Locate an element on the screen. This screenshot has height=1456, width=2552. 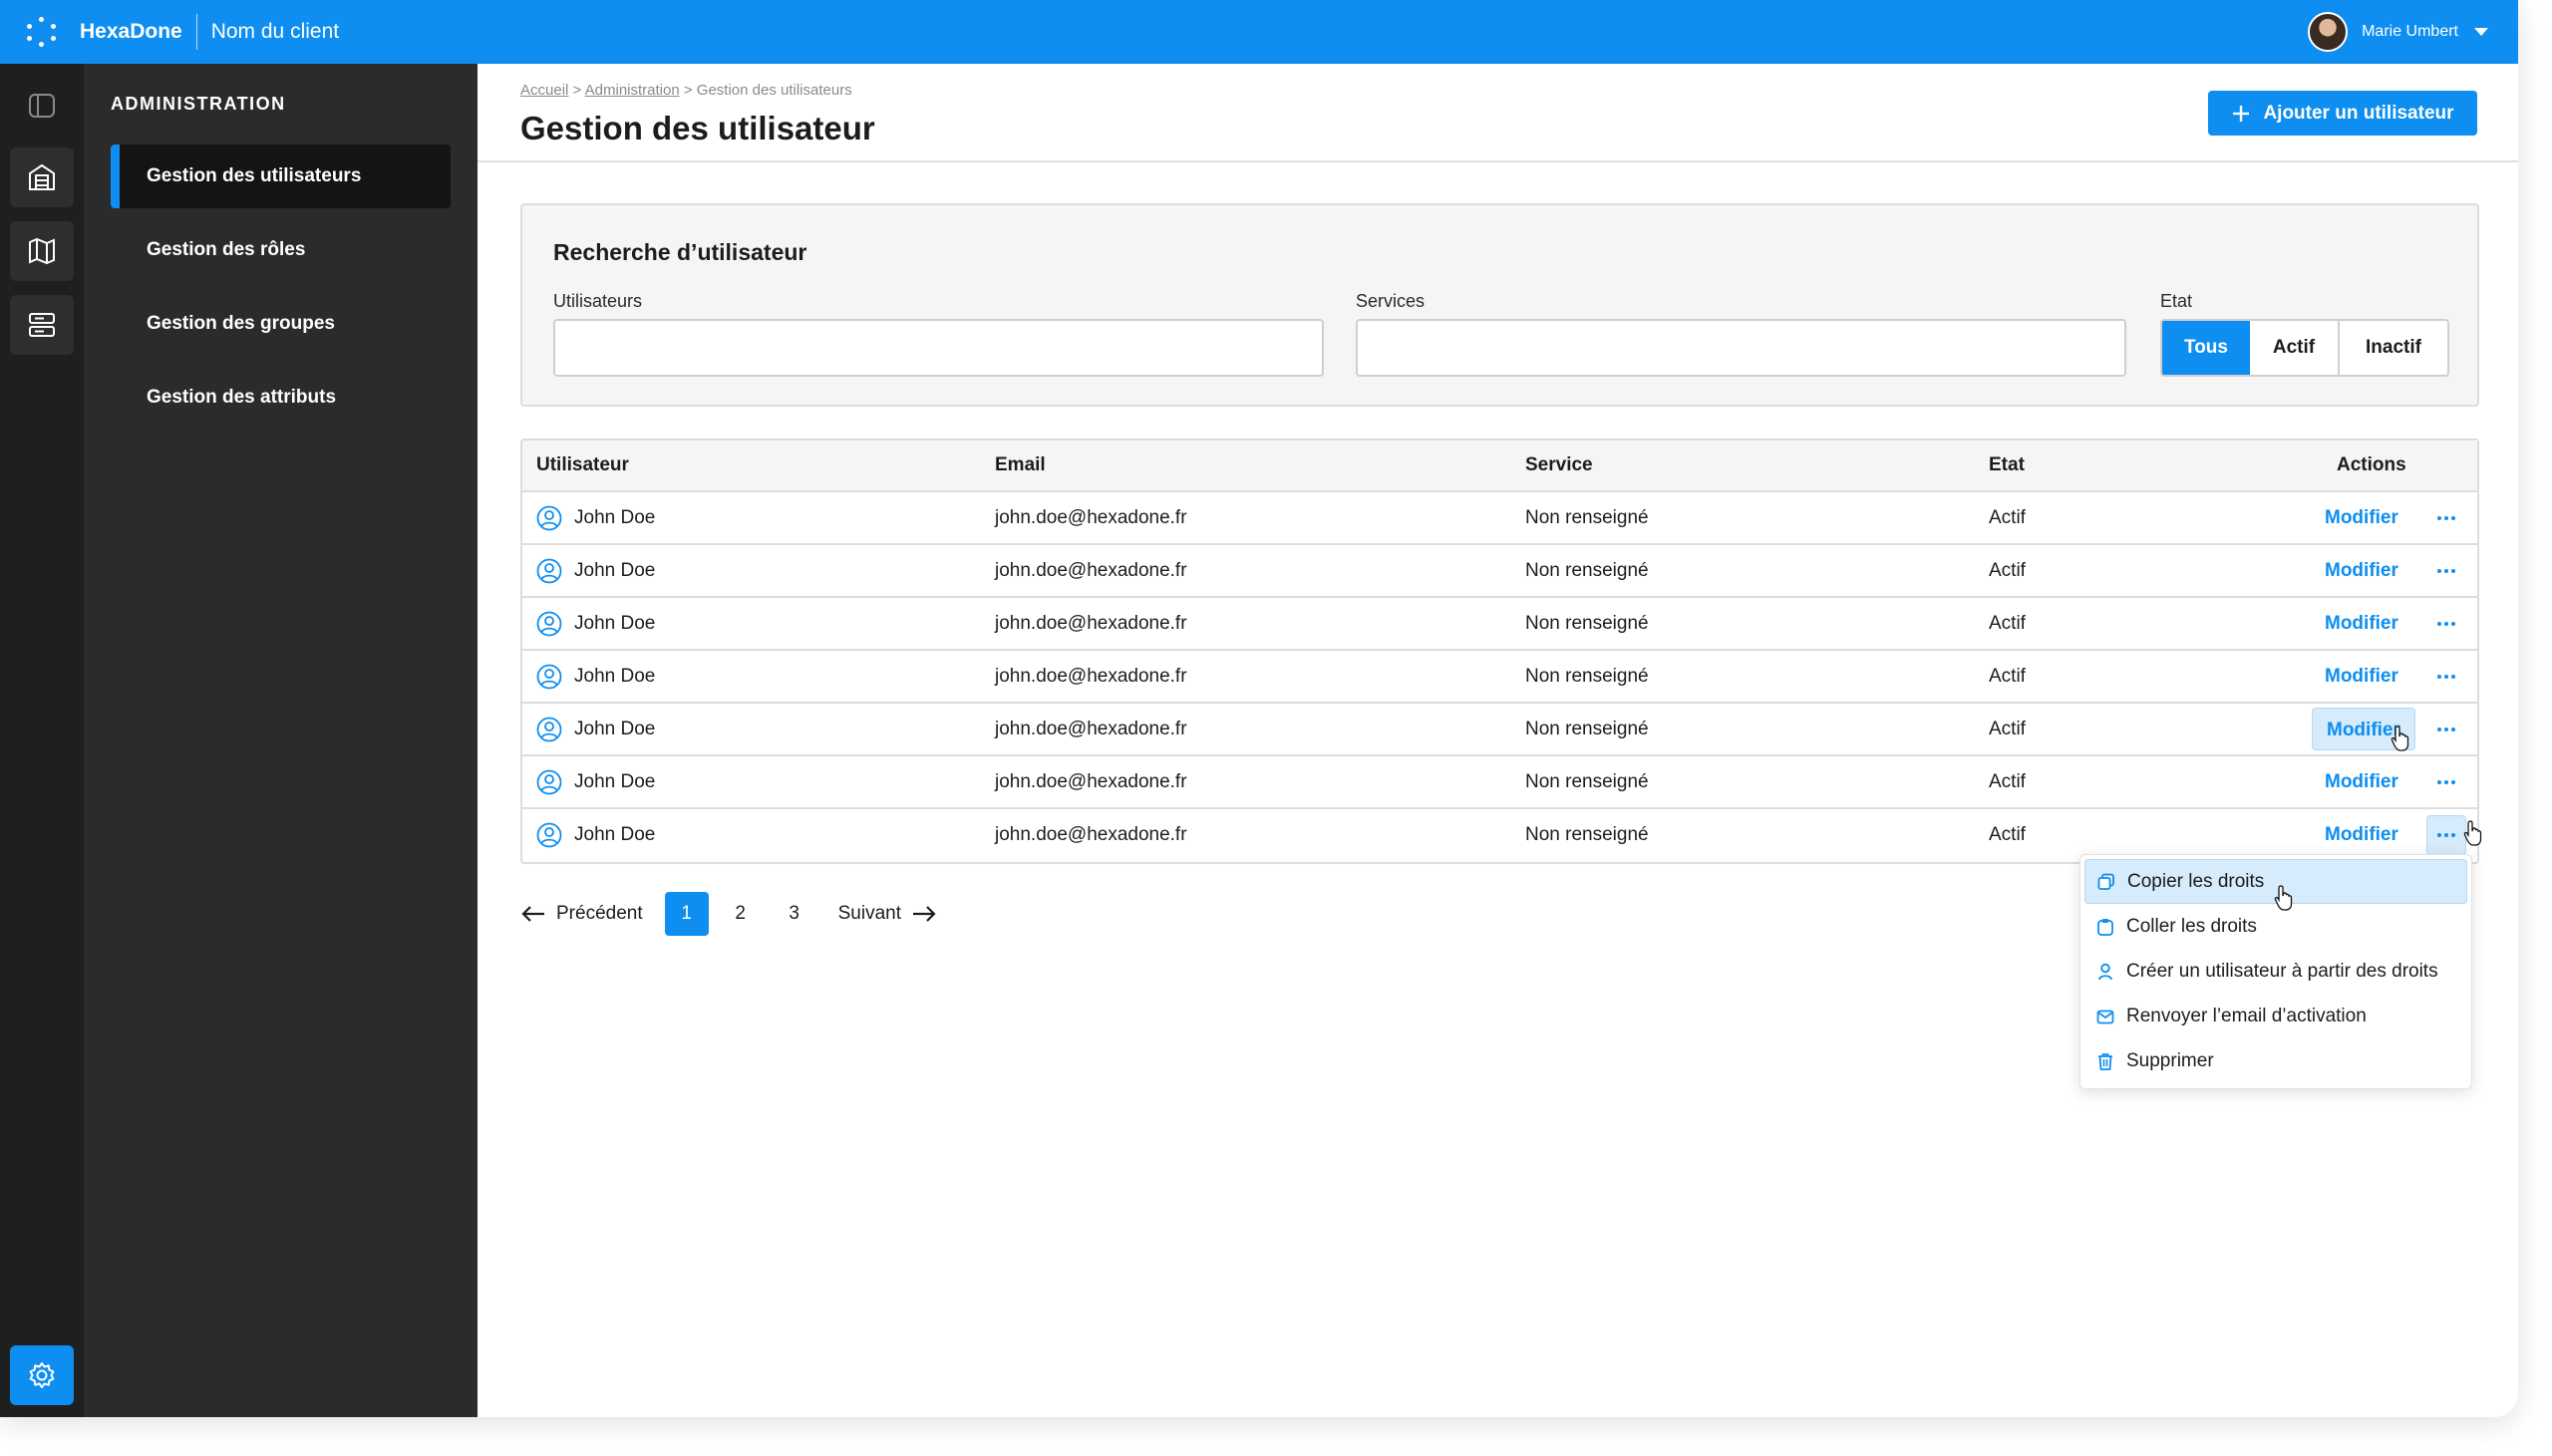
users-search-input is located at coordinates (938, 348).